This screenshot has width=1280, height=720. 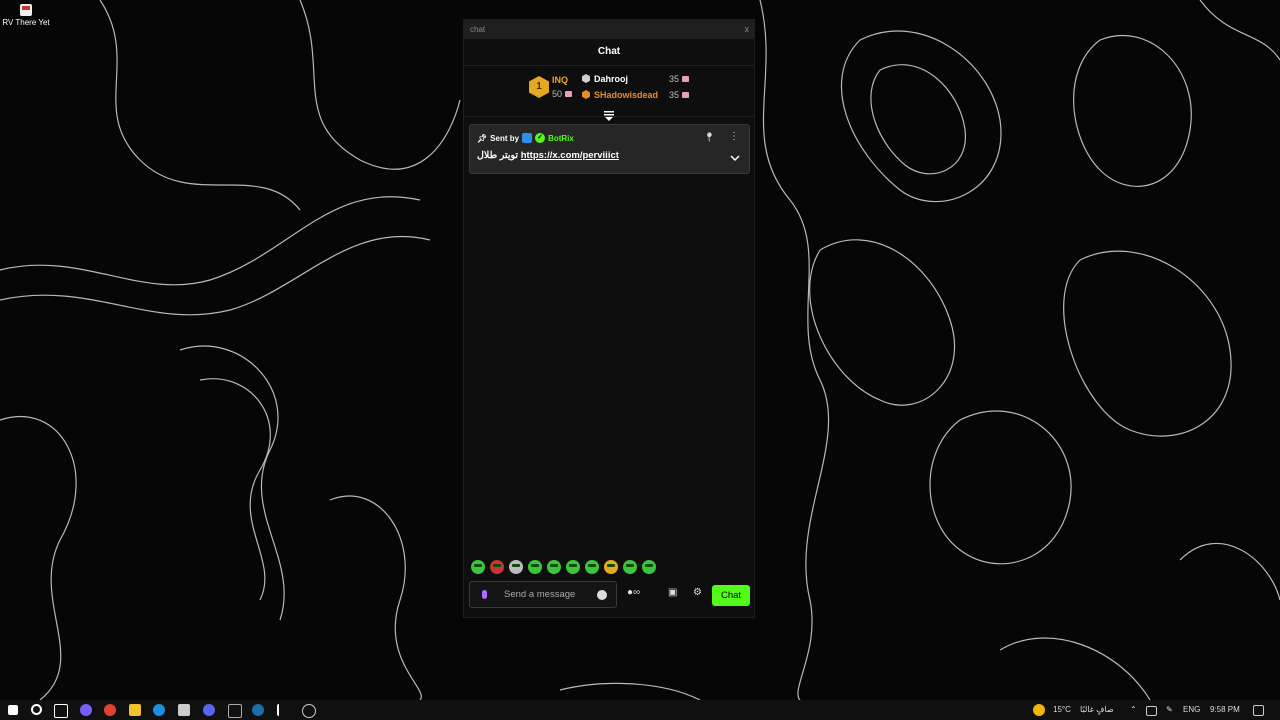 What do you see at coordinates (734, 136) in the screenshot?
I see `more-options-icon: ⋮` at bounding box center [734, 136].